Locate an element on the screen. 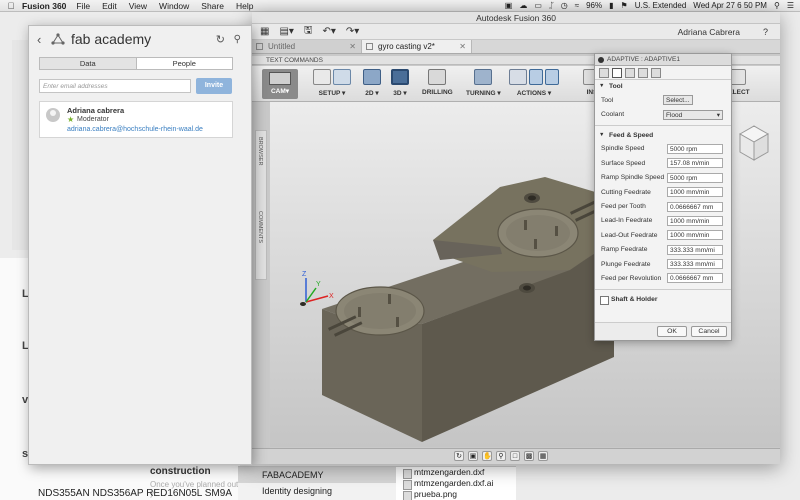 This screenshot has height=500, width=800. orbit-icon: ↻ is located at coordinates (459, 456).